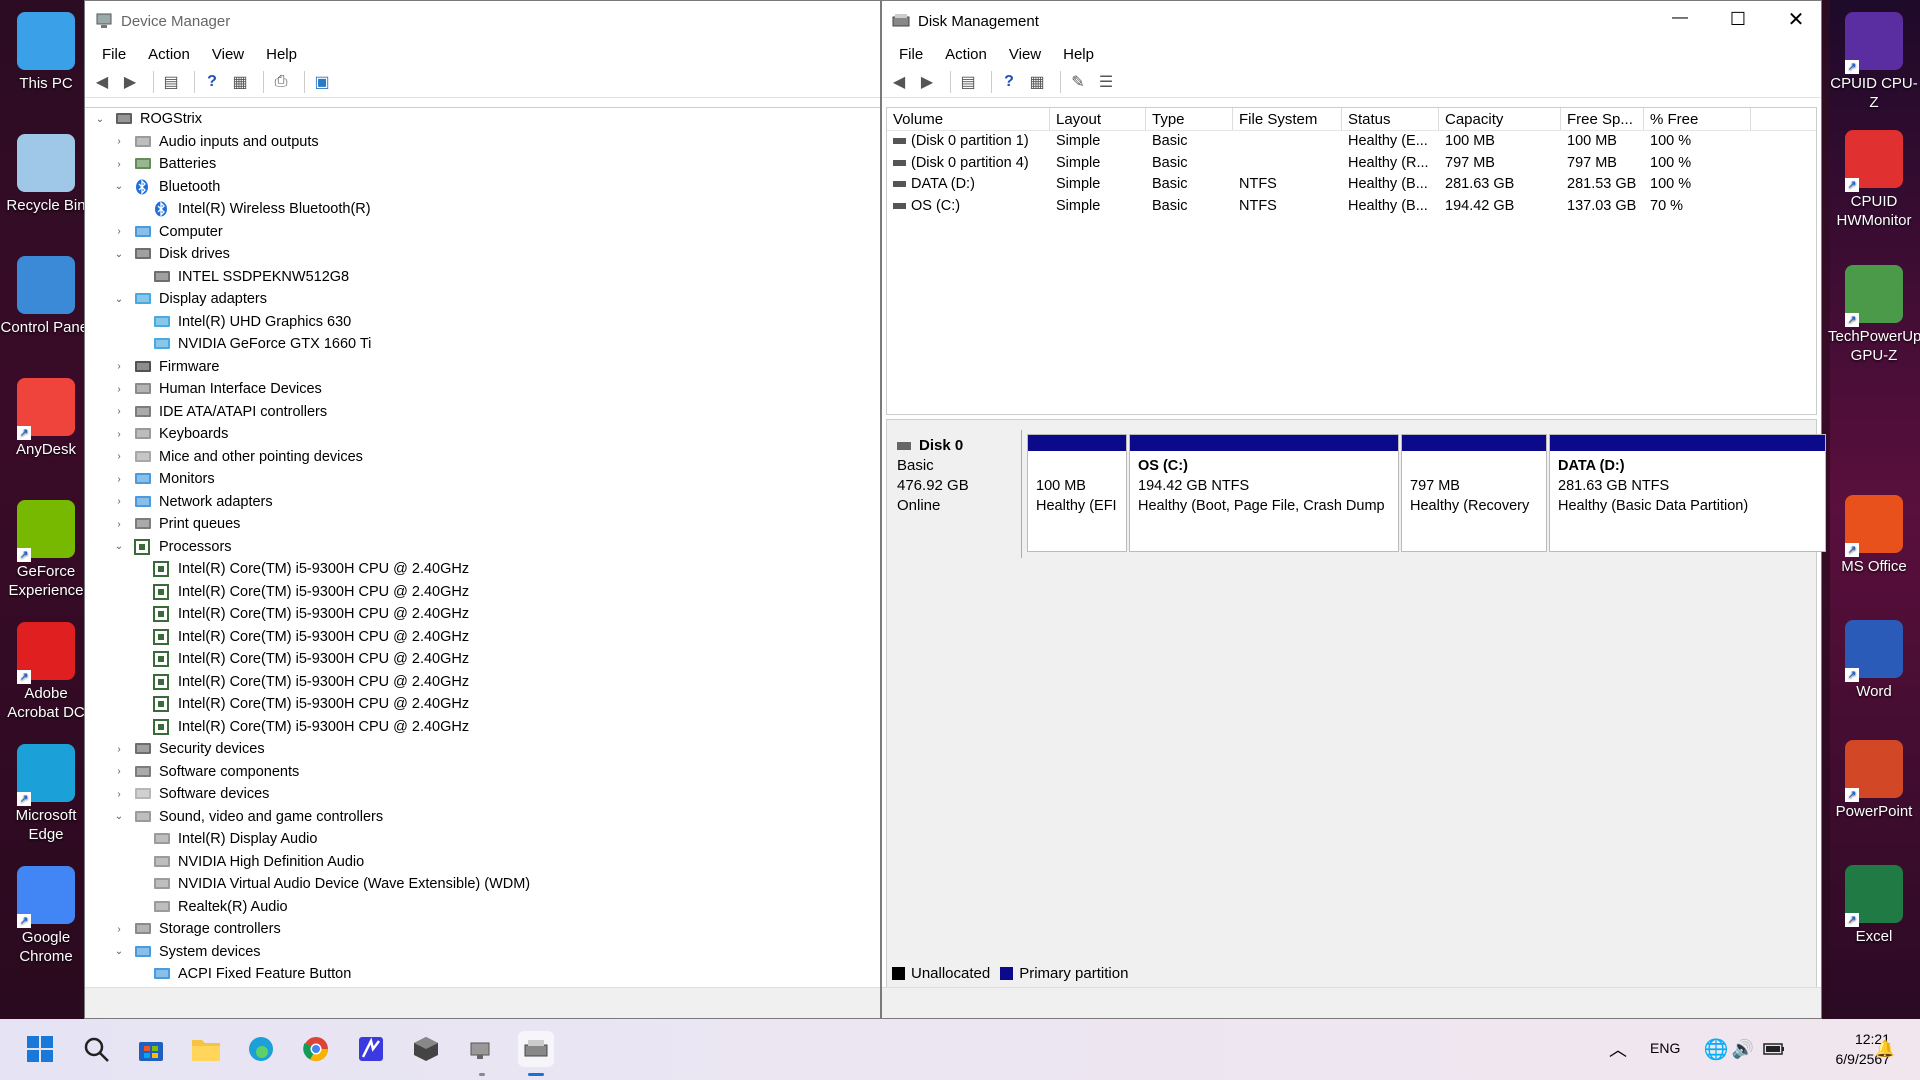 The image size is (1920, 1080). Describe the element at coordinates (1618, 1049) in the screenshot. I see `chevron-up-icon: ︿` at that location.